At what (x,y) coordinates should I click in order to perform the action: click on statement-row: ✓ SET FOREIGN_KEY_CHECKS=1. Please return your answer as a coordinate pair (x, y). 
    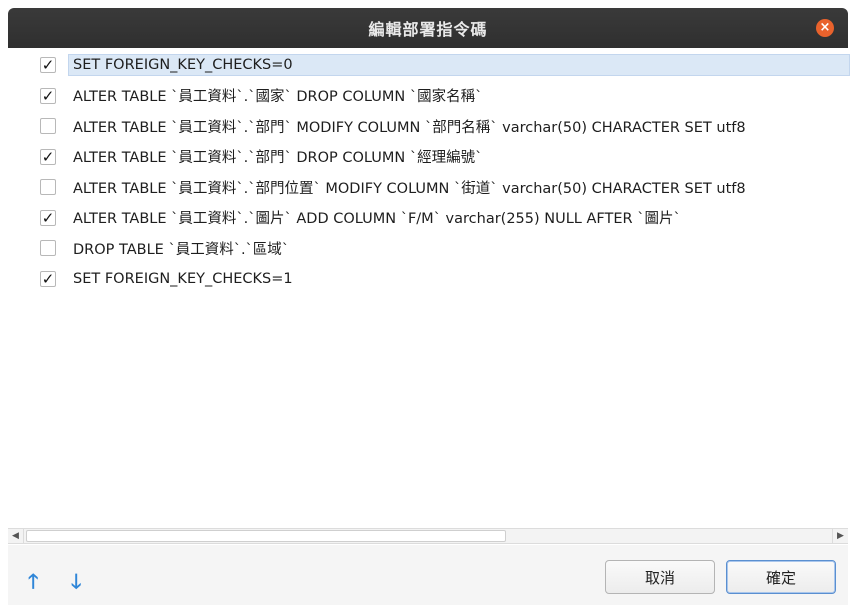
    Looking at the image, I should click on (440, 279).